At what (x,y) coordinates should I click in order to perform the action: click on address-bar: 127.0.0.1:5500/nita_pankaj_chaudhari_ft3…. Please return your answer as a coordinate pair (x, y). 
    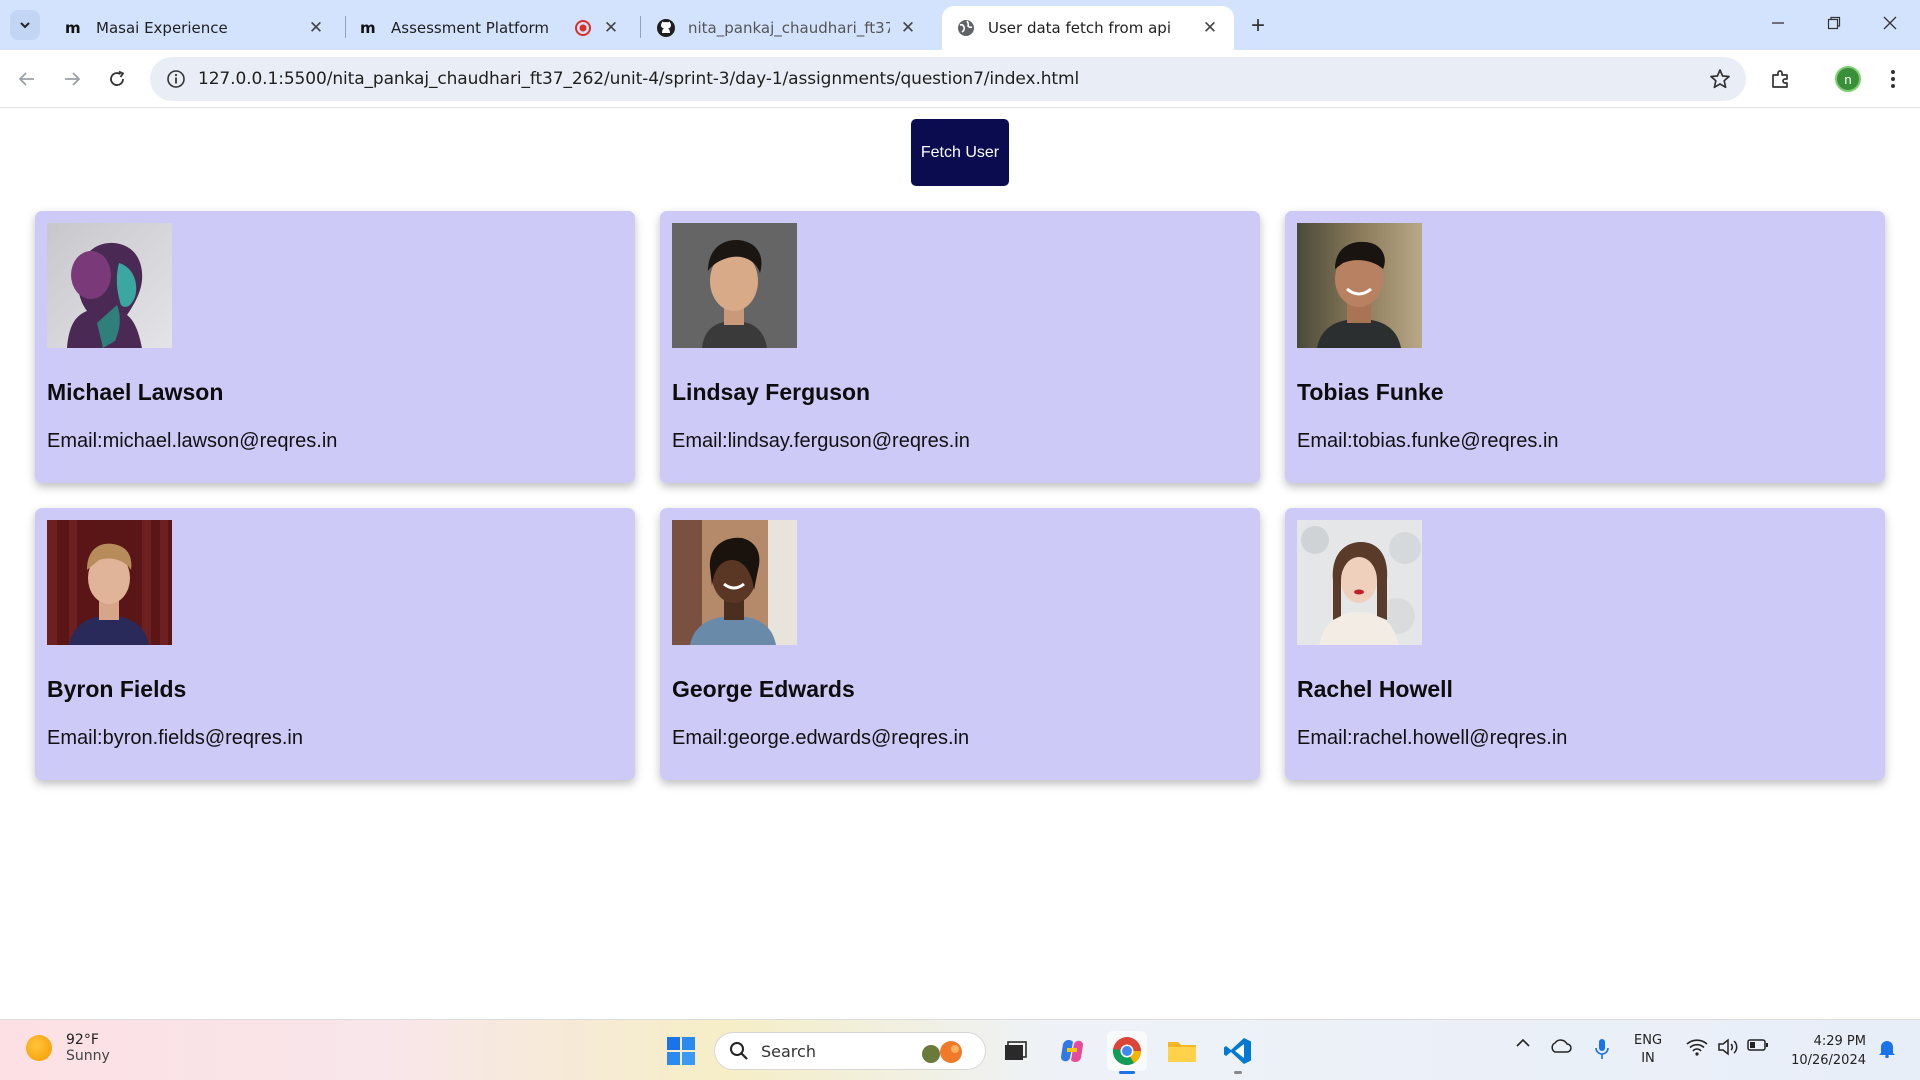
    Looking at the image, I should click on (948, 79).